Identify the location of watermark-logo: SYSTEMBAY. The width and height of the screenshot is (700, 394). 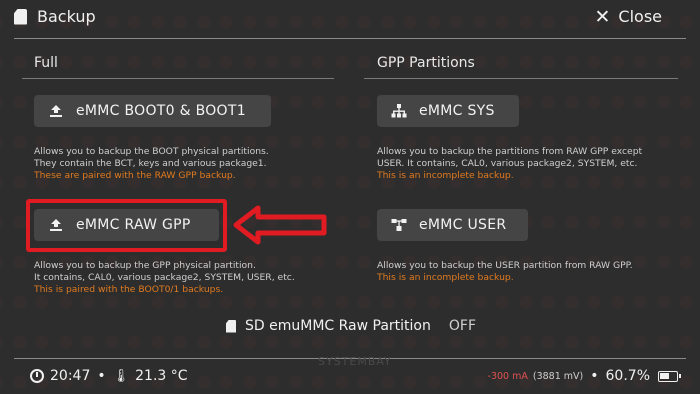
(355, 361).